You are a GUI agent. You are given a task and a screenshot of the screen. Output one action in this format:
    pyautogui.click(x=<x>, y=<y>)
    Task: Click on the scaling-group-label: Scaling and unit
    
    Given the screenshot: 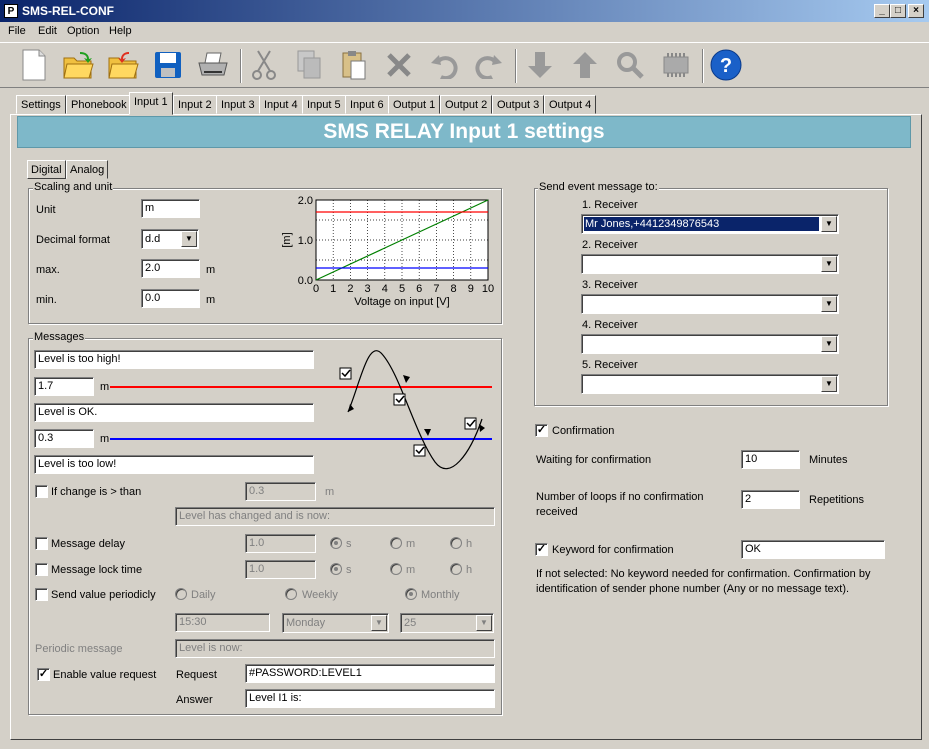 What is the action you would take?
    pyautogui.click(x=73, y=187)
    